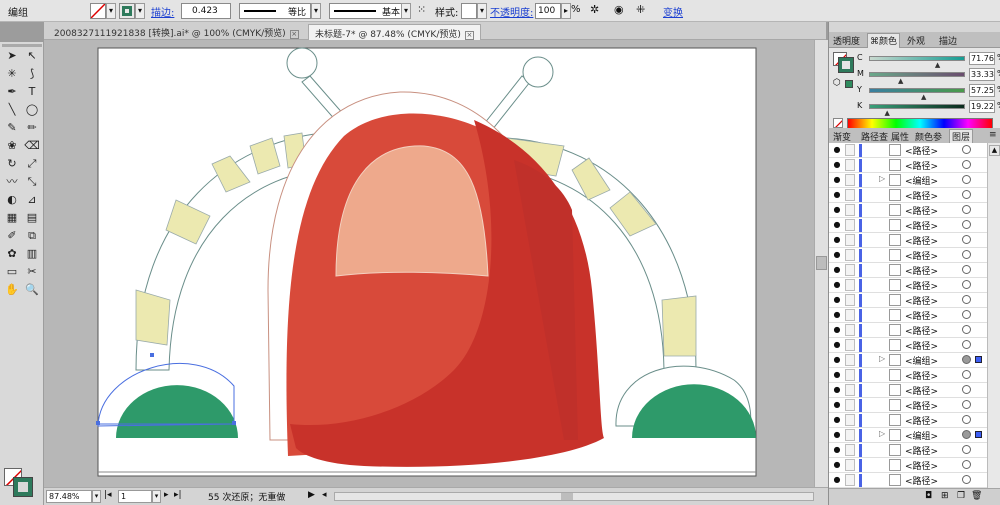 The height and width of the screenshot is (505, 1000). What do you see at coordinates (548, 11) in the screenshot?
I see `opacity-input: 100` at bounding box center [548, 11].